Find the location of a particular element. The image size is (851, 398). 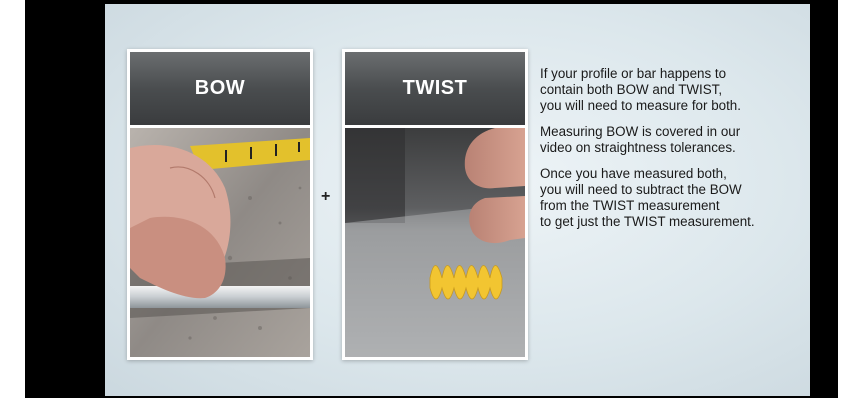

twist-card-header: TWIST is located at coordinates (435, 88).